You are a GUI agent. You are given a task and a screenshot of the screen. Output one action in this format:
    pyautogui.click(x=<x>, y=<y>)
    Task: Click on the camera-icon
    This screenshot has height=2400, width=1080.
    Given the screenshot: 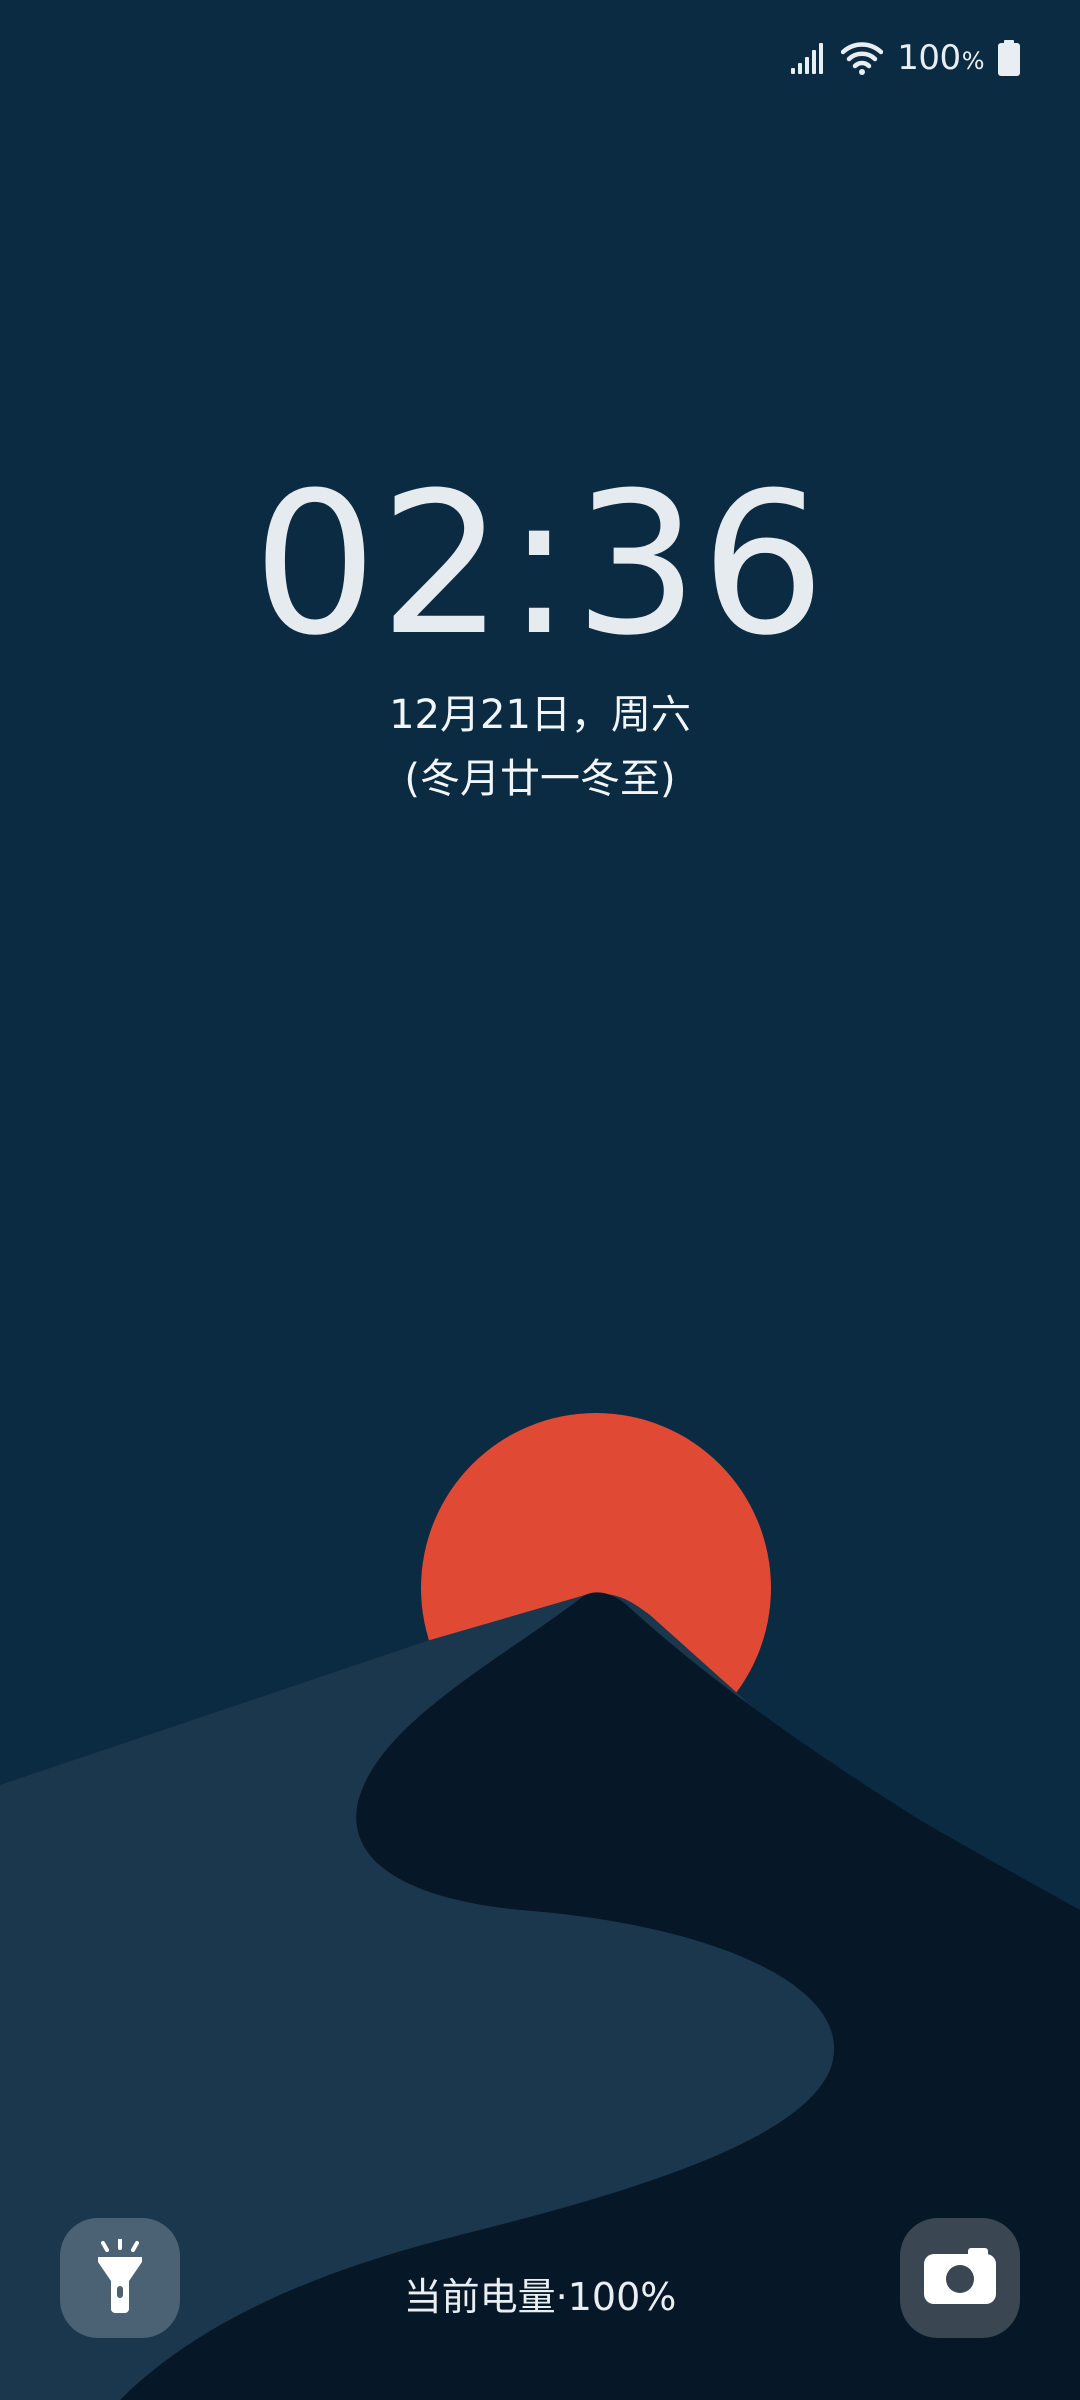 What is the action you would take?
    pyautogui.click(x=960, y=2278)
    